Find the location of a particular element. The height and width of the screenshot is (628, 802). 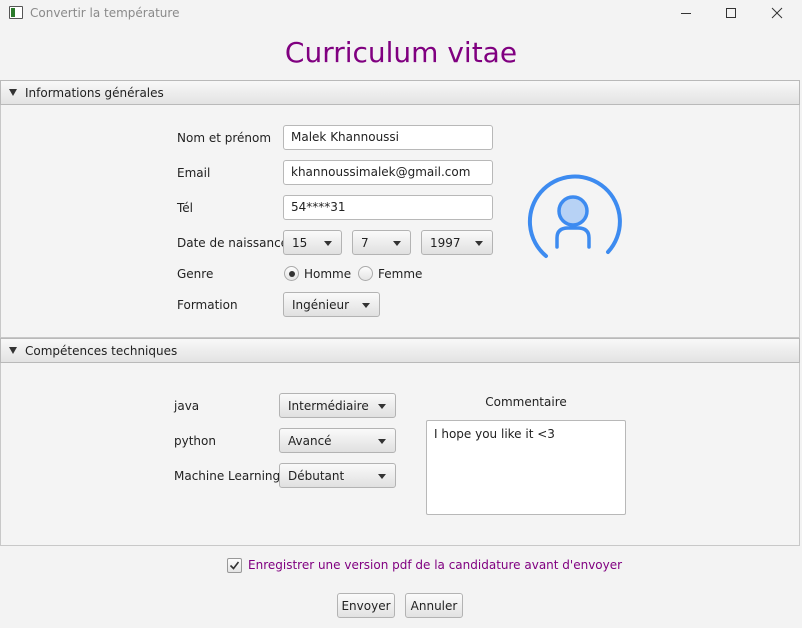

maximize-icon is located at coordinates (731, 13).